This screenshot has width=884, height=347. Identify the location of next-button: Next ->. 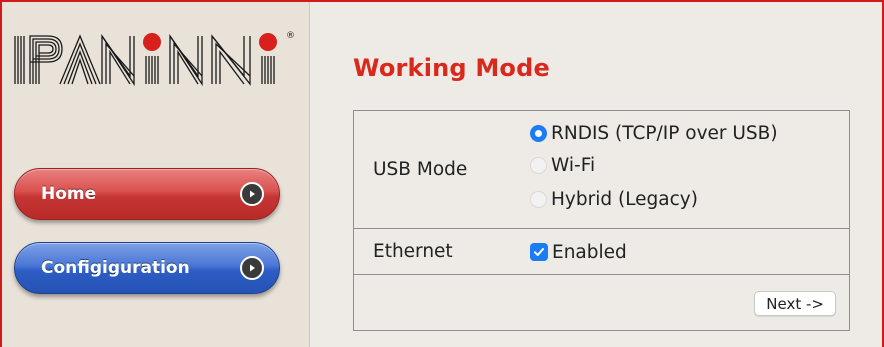
(795, 303).